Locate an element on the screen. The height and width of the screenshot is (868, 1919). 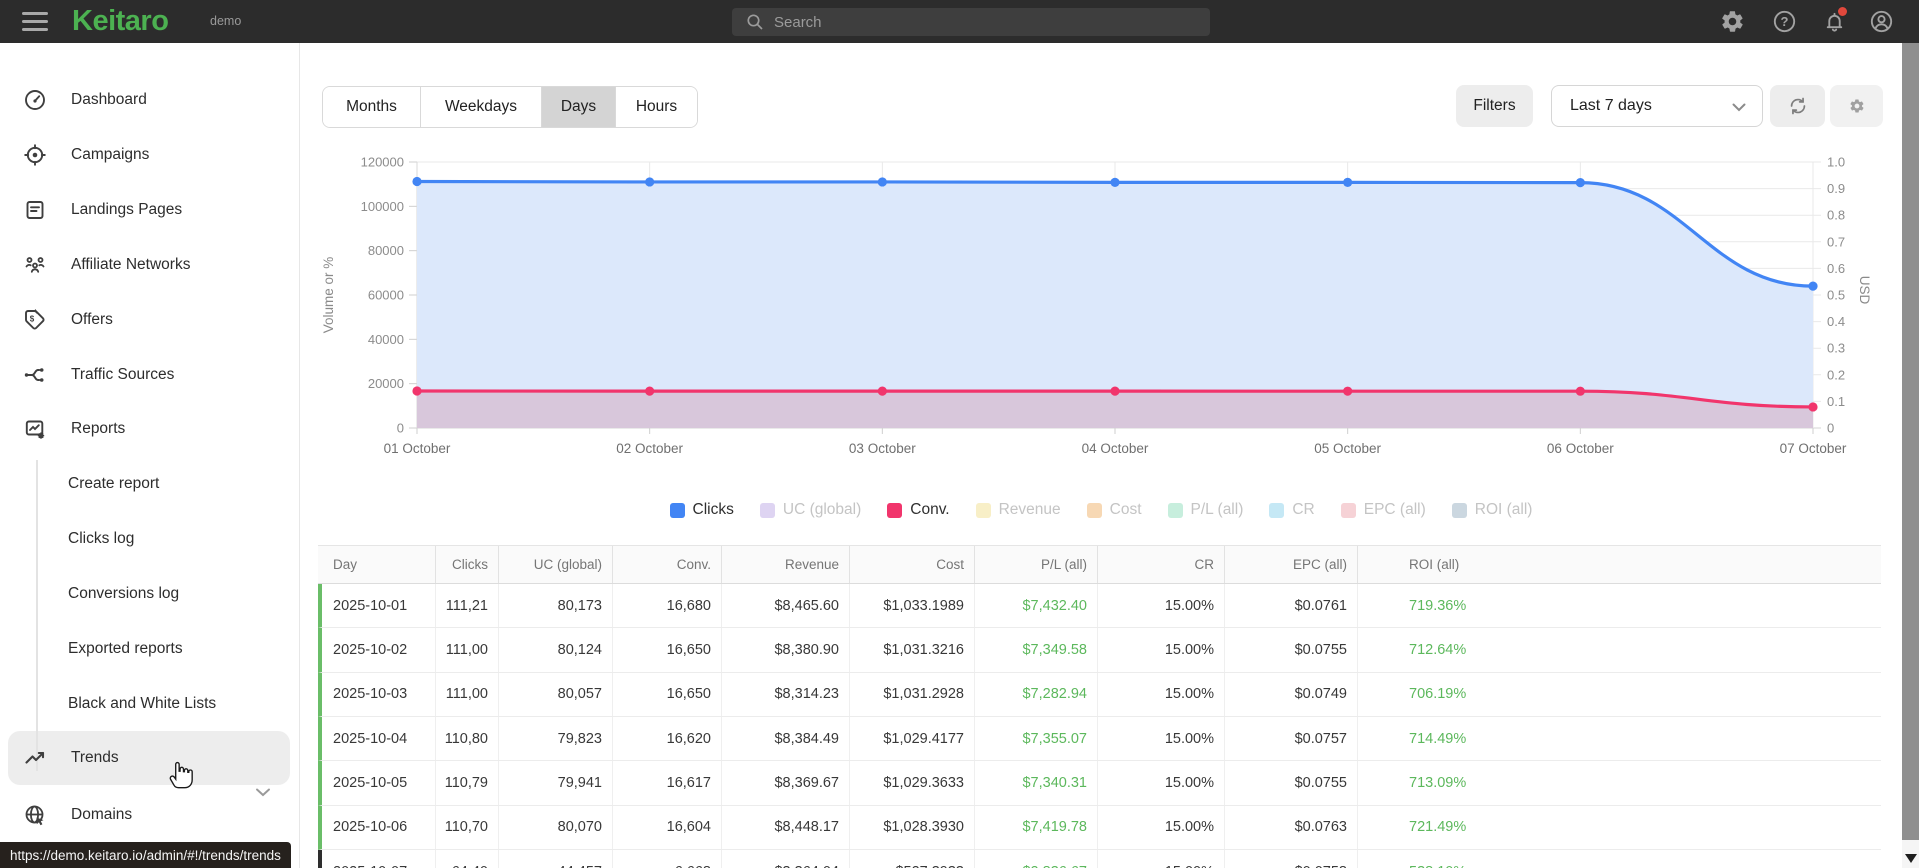
sidebar-item-create-report: Create report is located at coordinates (113, 484).